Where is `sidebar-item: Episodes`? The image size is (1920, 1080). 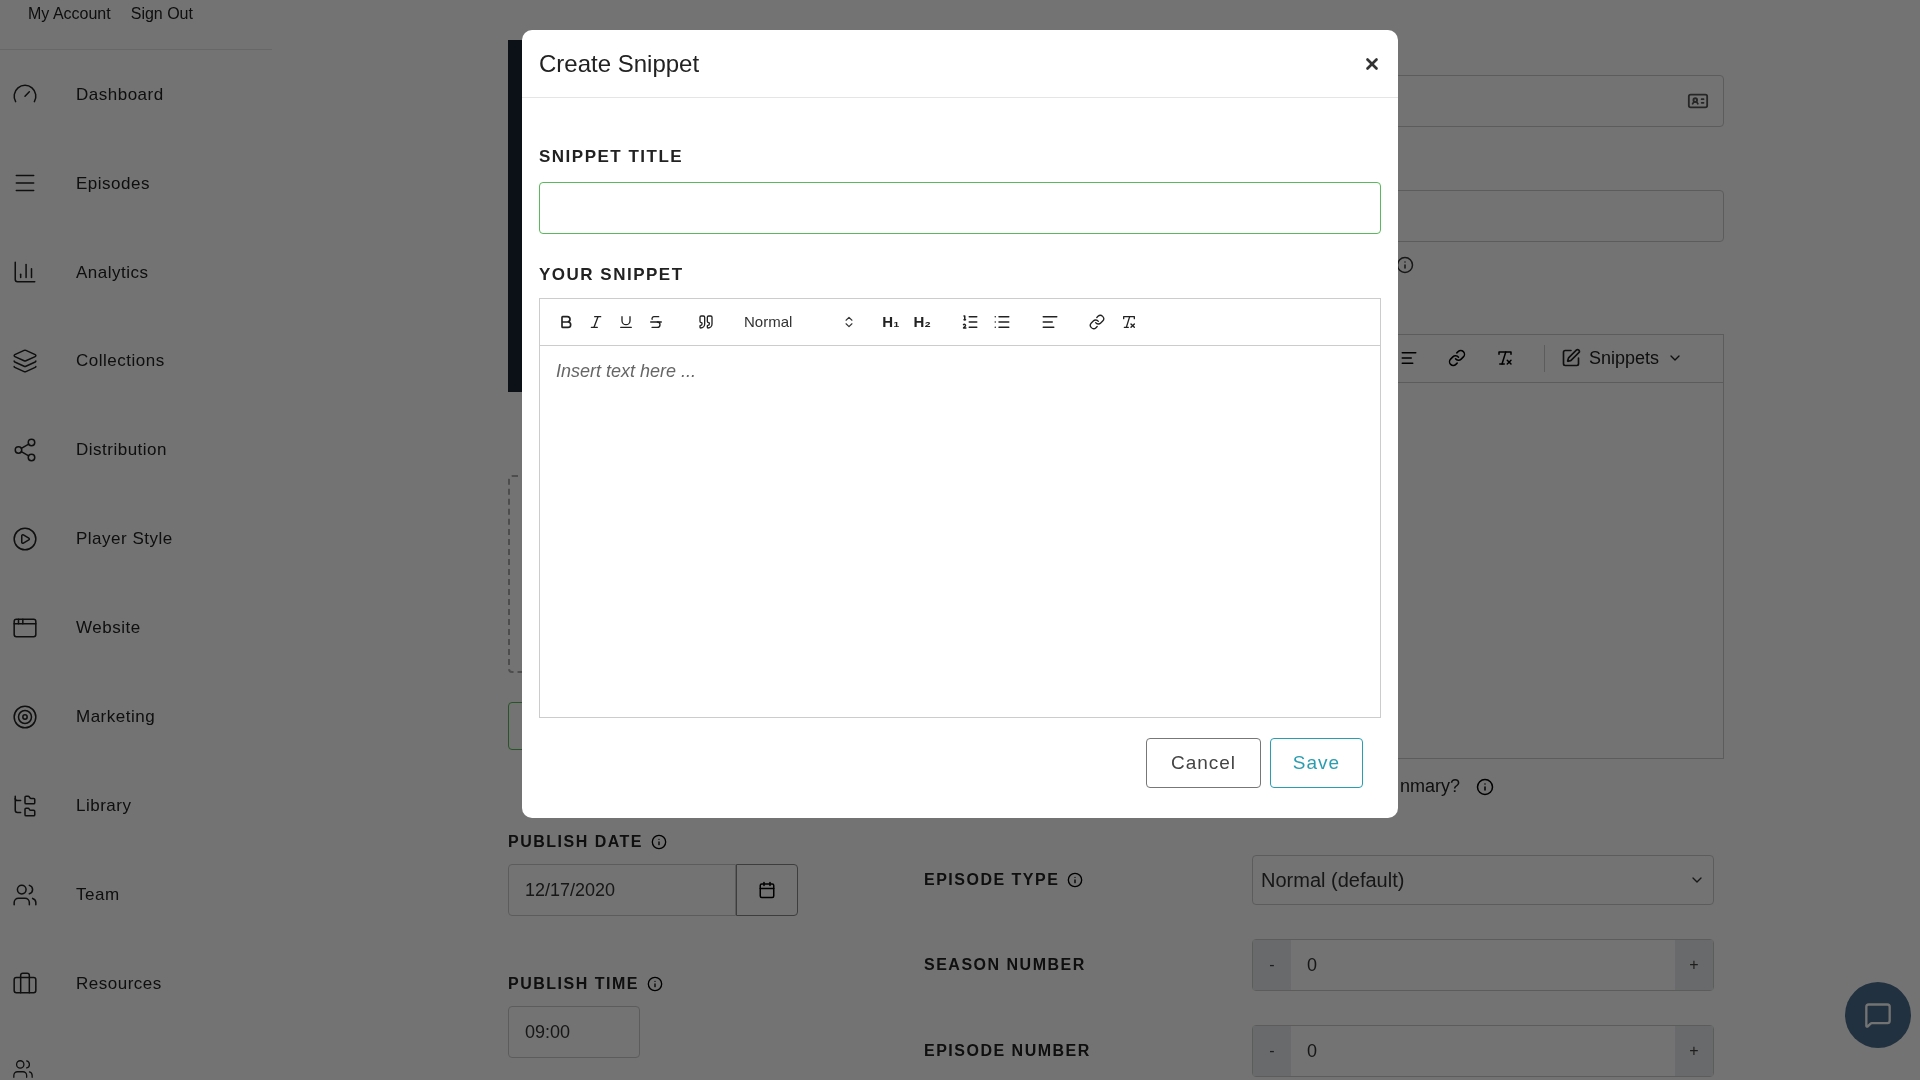
sidebar-item: Episodes is located at coordinates (136, 183).